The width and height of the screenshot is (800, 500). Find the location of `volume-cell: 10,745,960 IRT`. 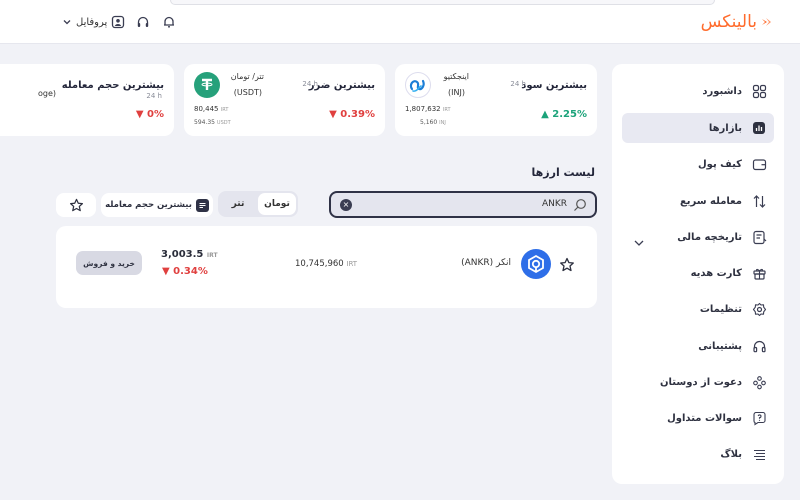

volume-cell: 10,745,960 IRT is located at coordinates (326, 264).